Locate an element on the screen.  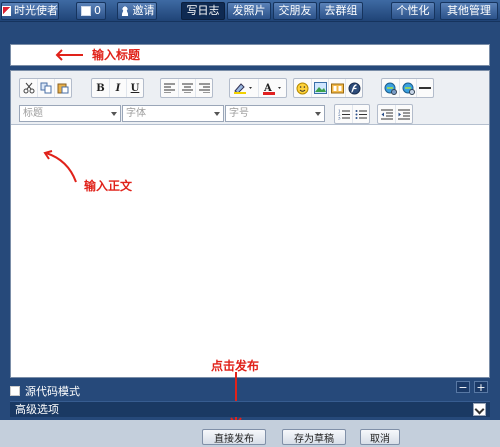
tab-post-photo: 发照片 is located at coordinates (249, 11).